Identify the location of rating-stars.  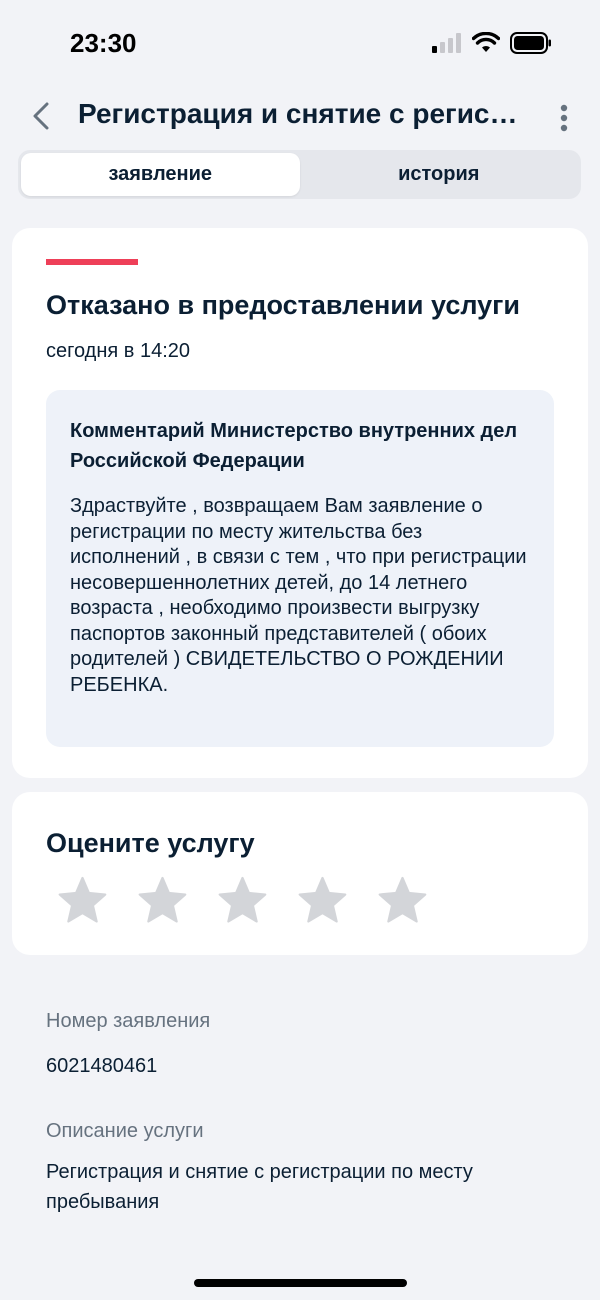
(242, 900).